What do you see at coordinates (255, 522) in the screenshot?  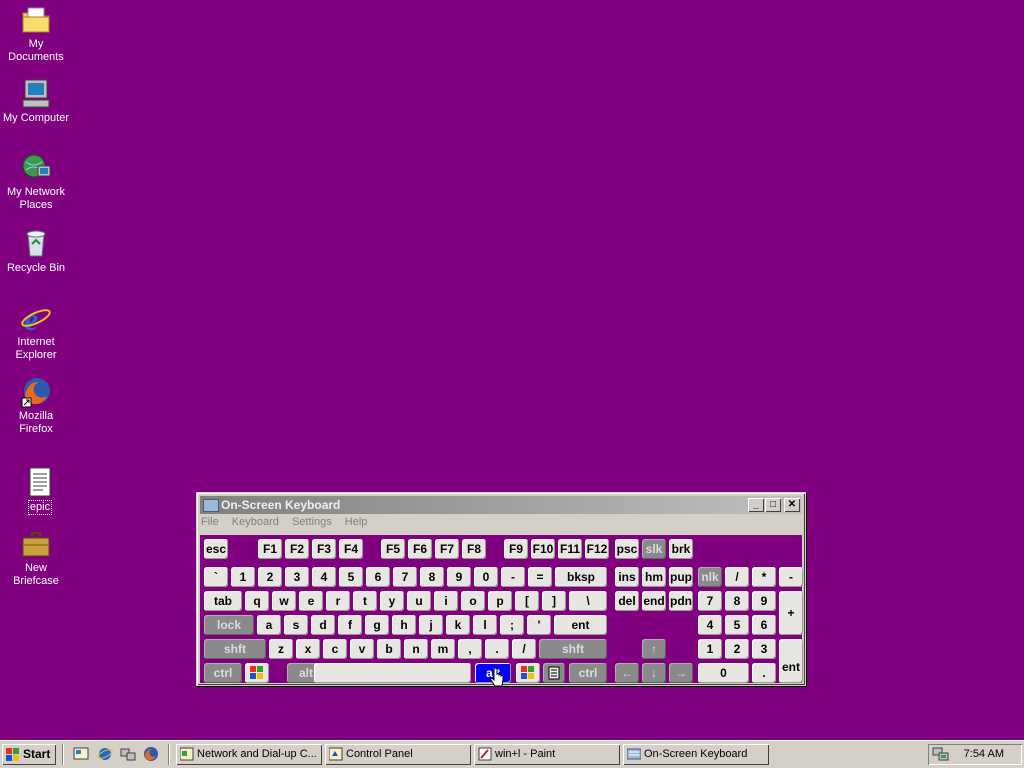 I see `menu-keyboard: Keyboard` at bounding box center [255, 522].